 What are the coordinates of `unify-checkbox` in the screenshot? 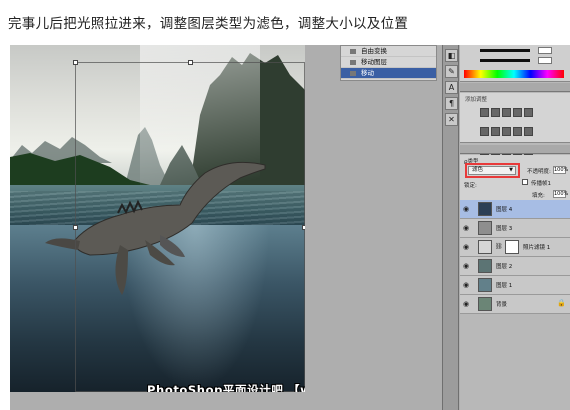 It's located at (525, 182).